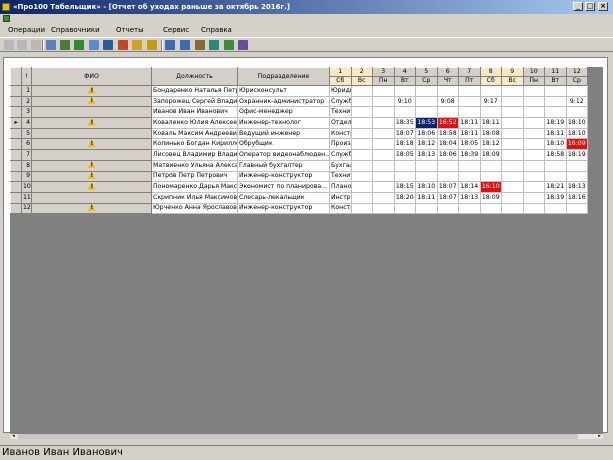 This screenshot has width=613, height=460. Describe the element at coordinates (447, 101) in the screenshot. I see `day-cell: 9:08` at that location.